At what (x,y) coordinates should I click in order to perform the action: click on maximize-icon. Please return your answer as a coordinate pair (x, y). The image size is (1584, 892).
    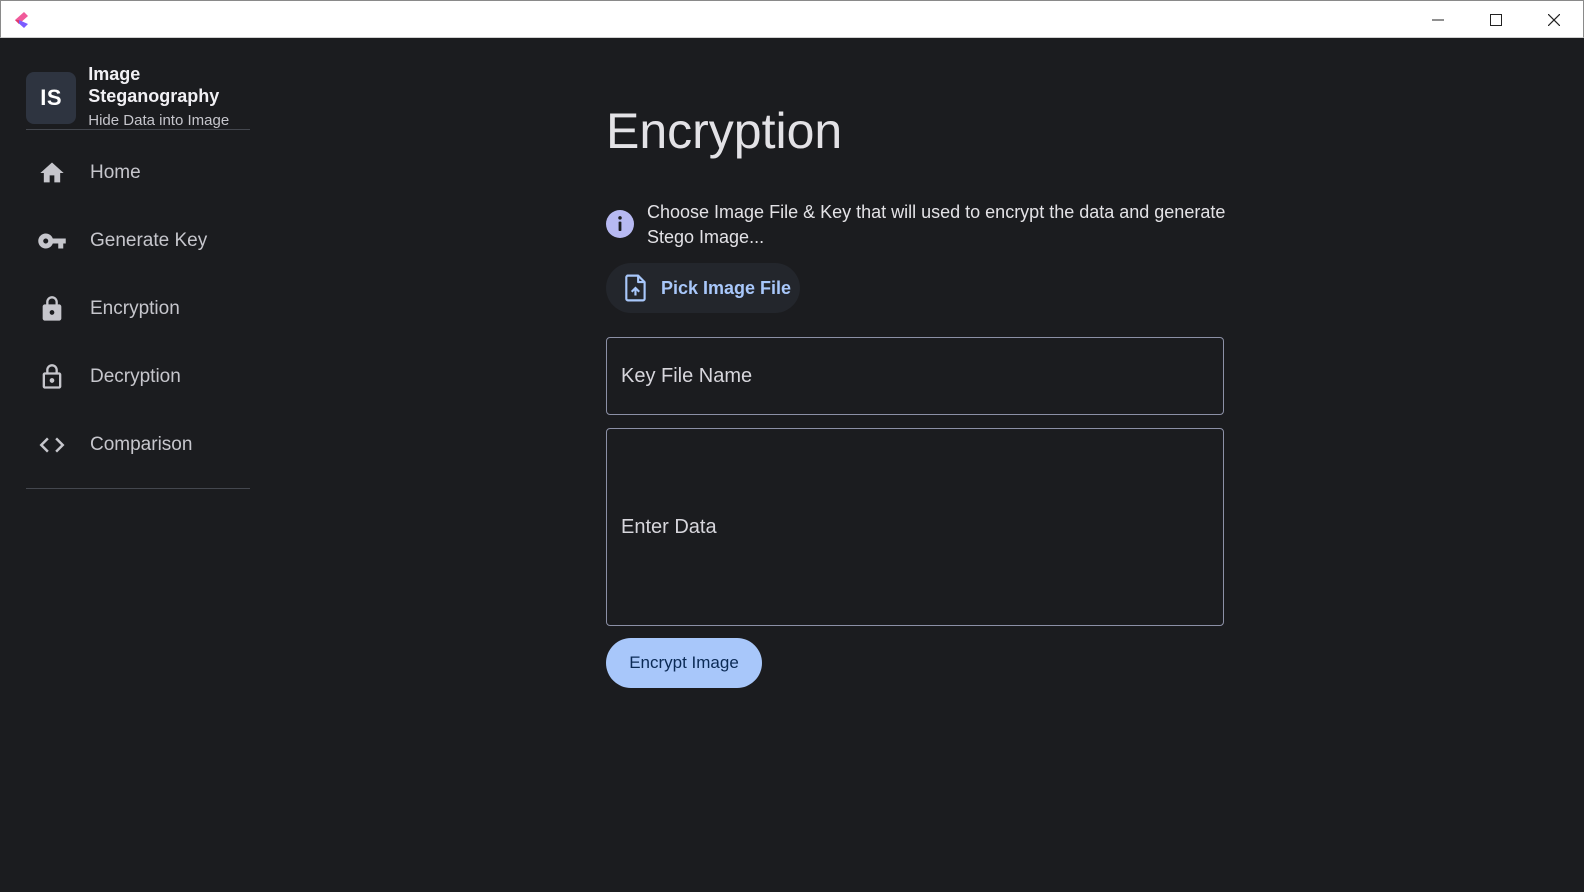
    Looking at the image, I should click on (1496, 19).